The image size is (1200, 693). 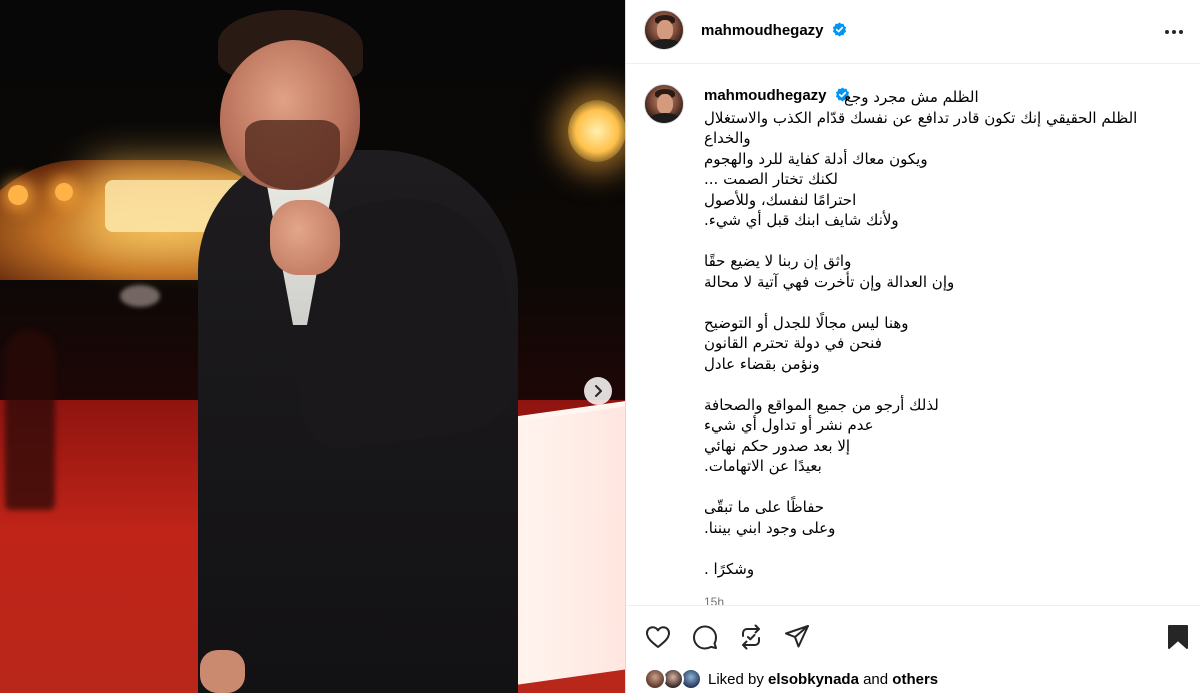 I want to click on caption-line: إلا بعد صدور حكم نهائي, so click(x=777, y=445).